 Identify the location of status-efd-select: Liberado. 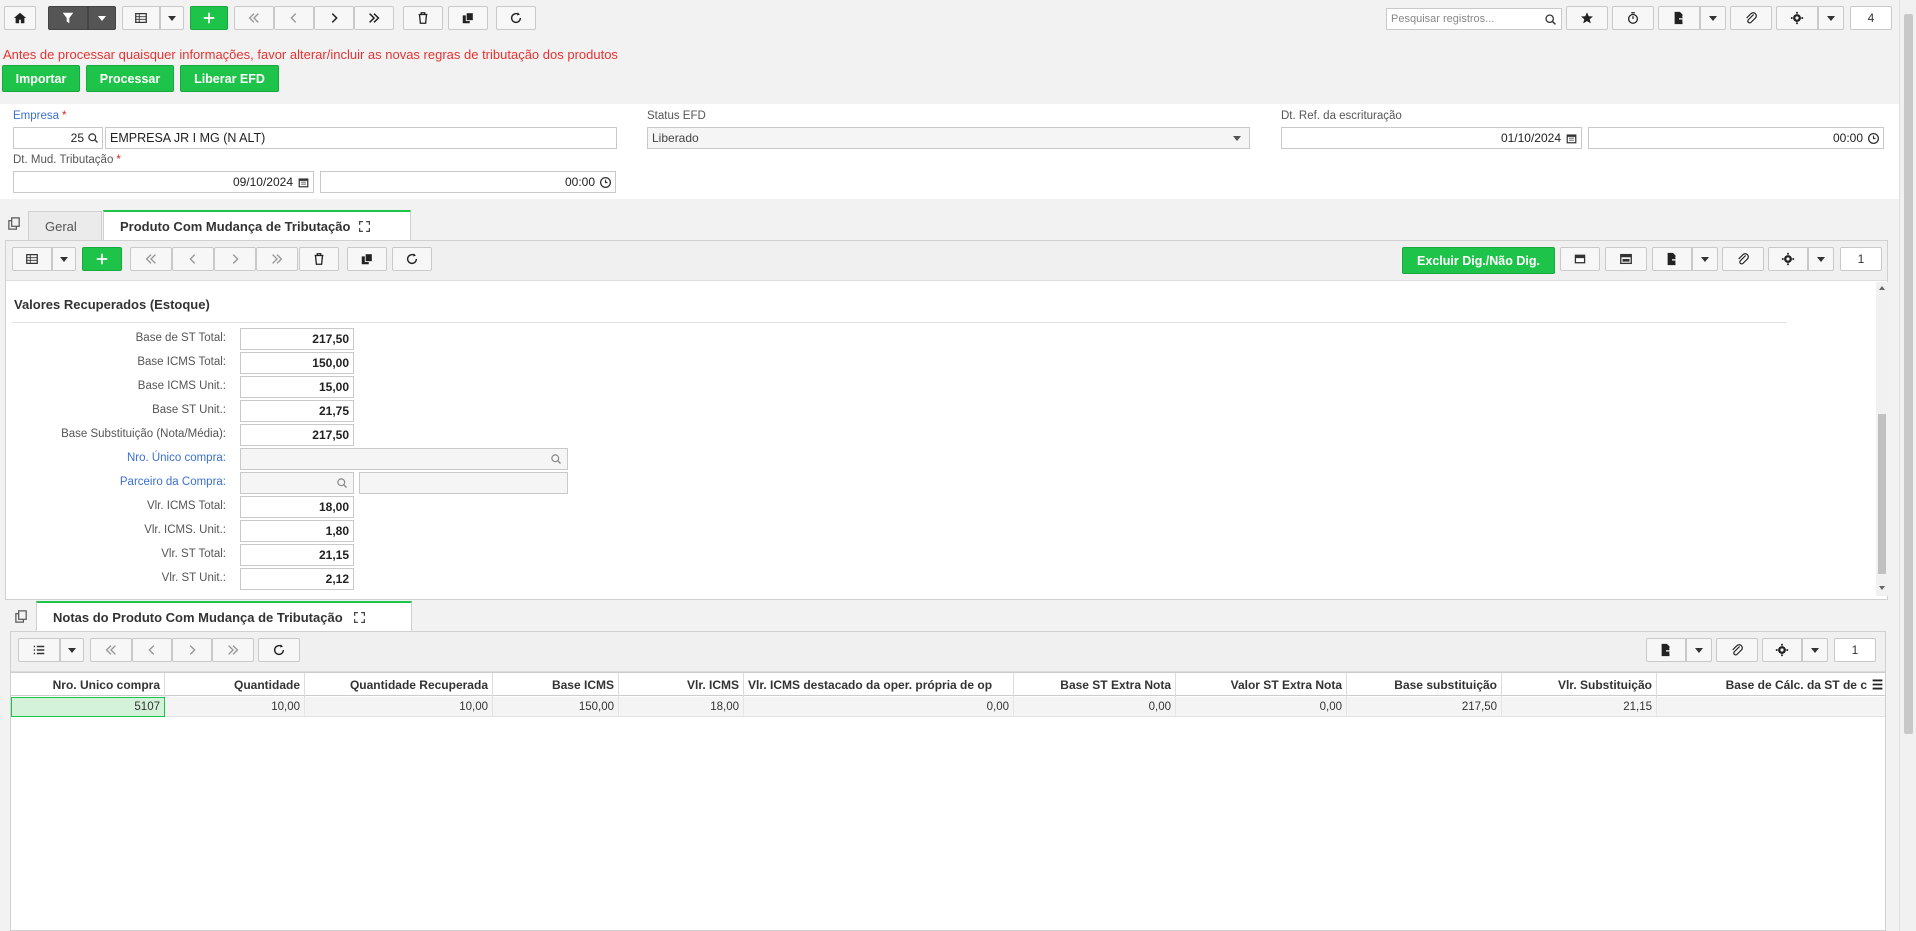
(948, 138).